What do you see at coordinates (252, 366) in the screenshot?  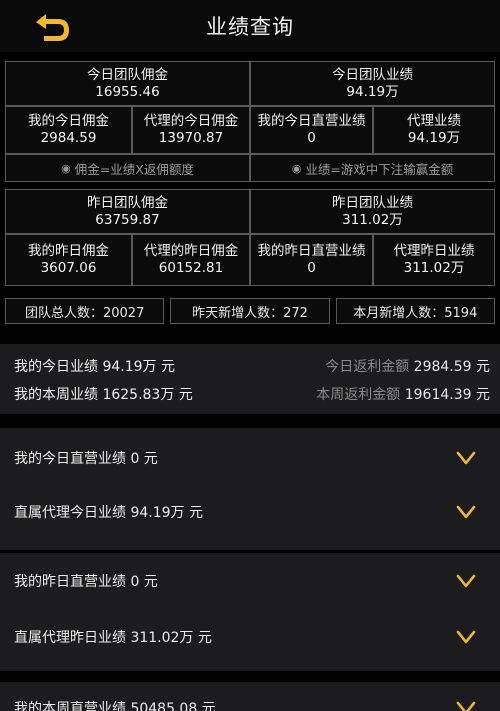 I see `today-summary-row: 我的今日业绩 94.19万 元 今日返利金额 2984.59 元` at bounding box center [252, 366].